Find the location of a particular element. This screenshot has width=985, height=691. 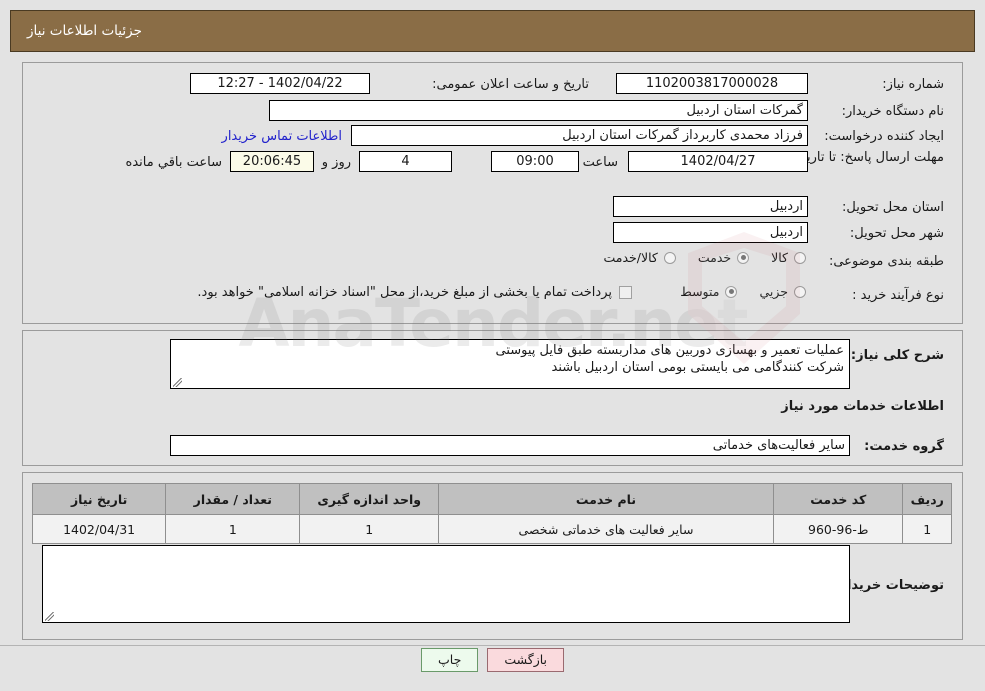

radio-category-goods-label: کالا is located at coordinates (779, 257).